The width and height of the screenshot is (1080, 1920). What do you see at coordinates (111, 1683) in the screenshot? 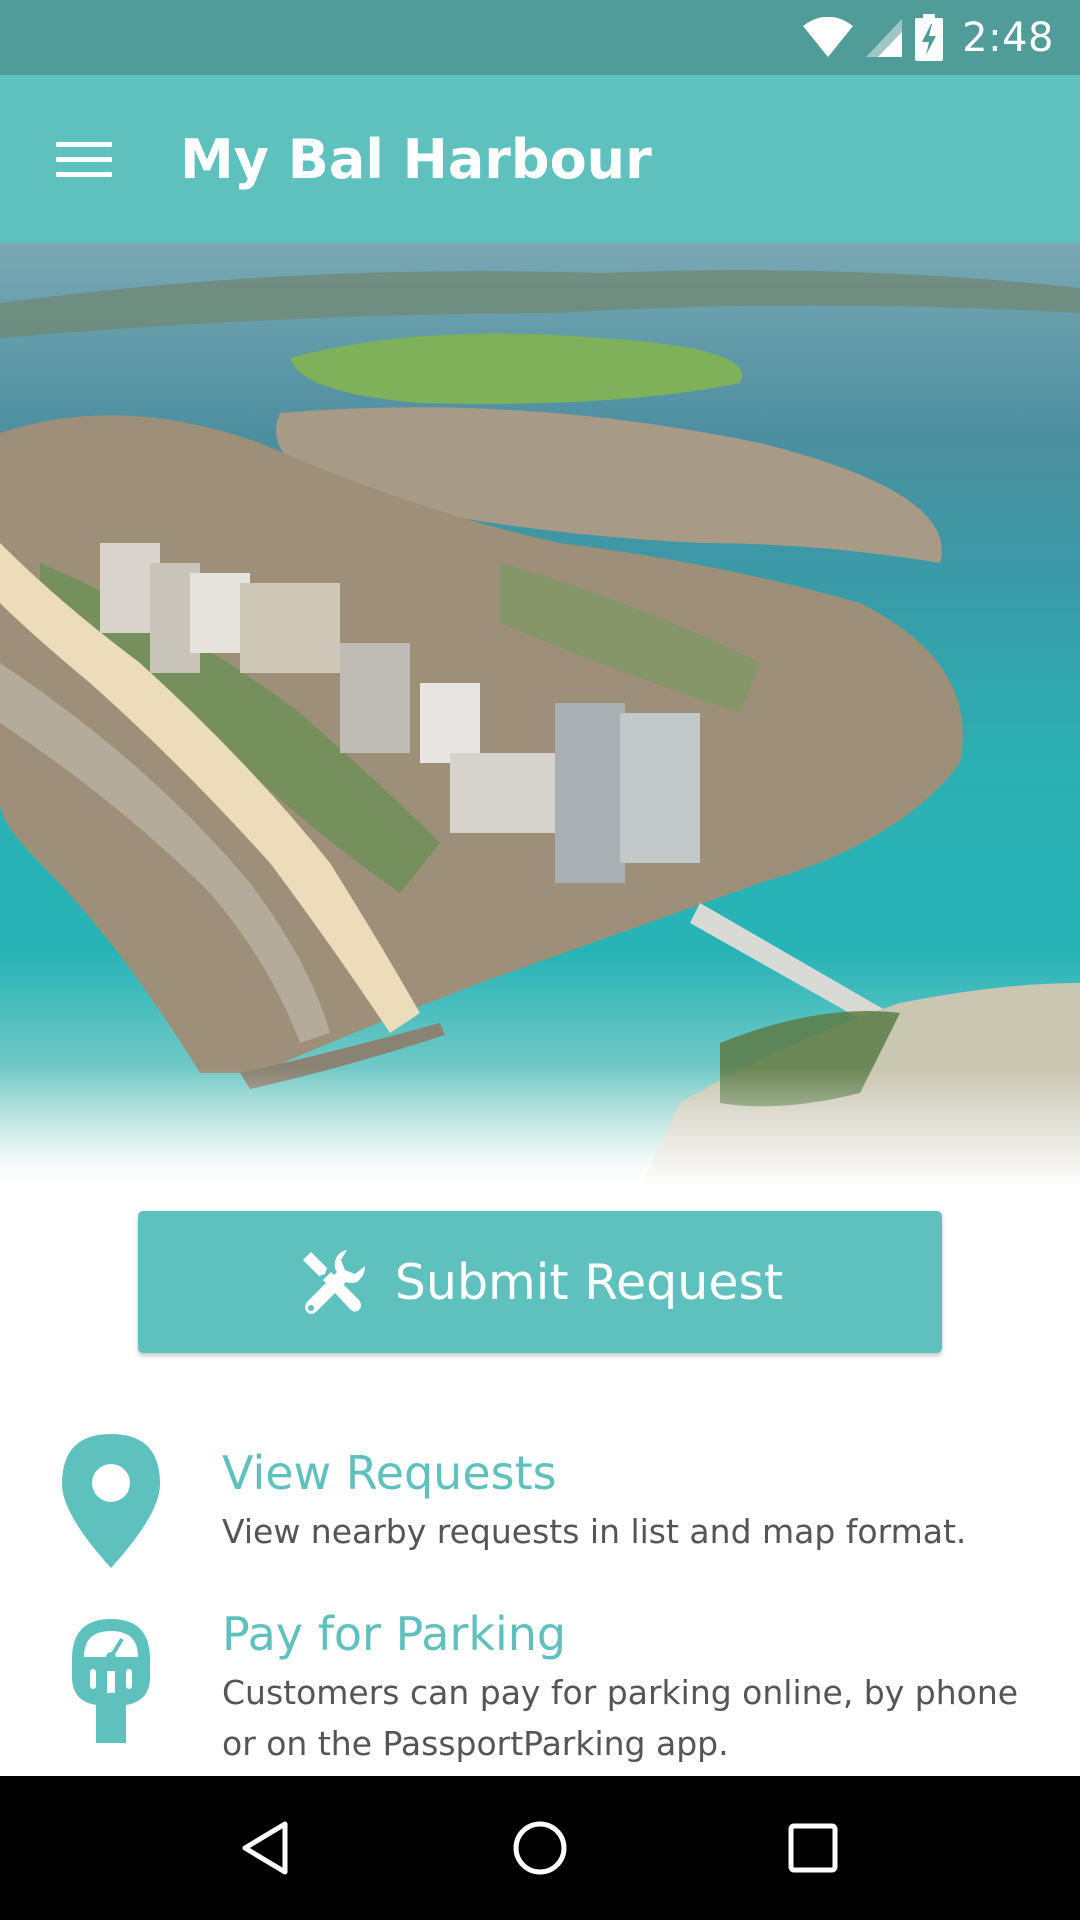
I see `parking-meter-icon` at bounding box center [111, 1683].